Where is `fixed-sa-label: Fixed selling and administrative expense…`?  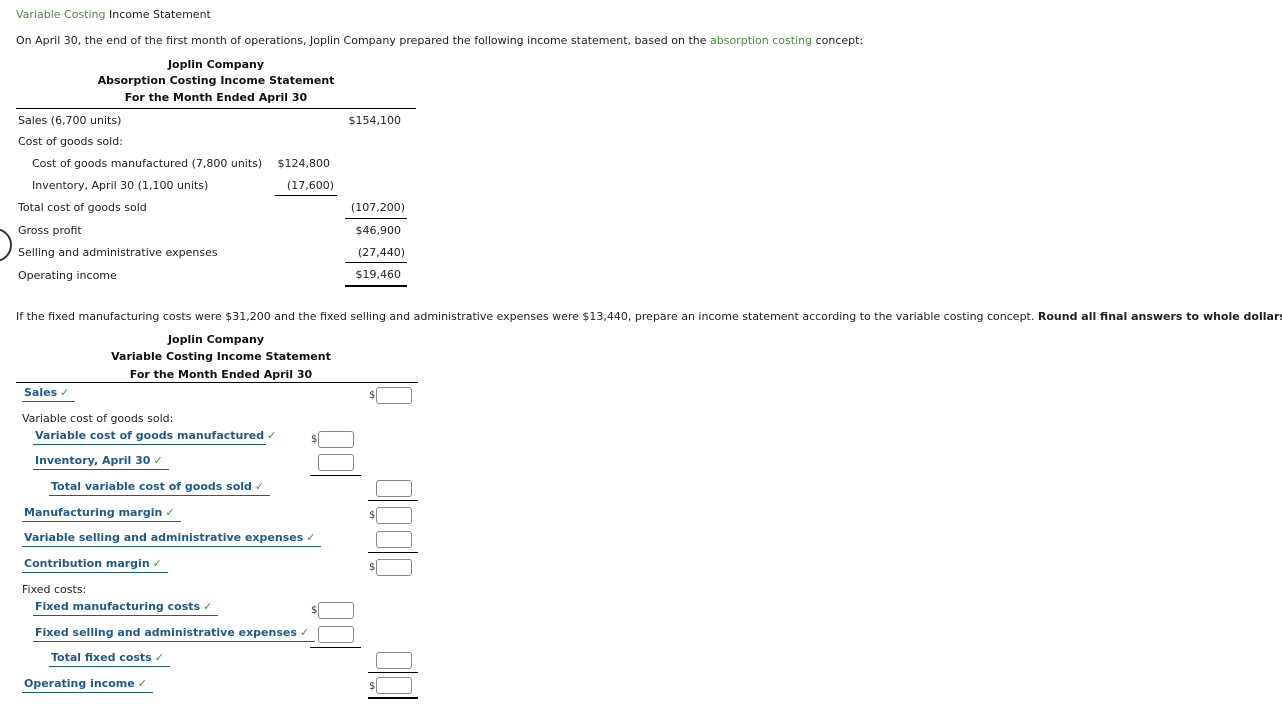 fixed-sa-label: Fixed selling and administrative expense… is located at coordinates (166, 632).